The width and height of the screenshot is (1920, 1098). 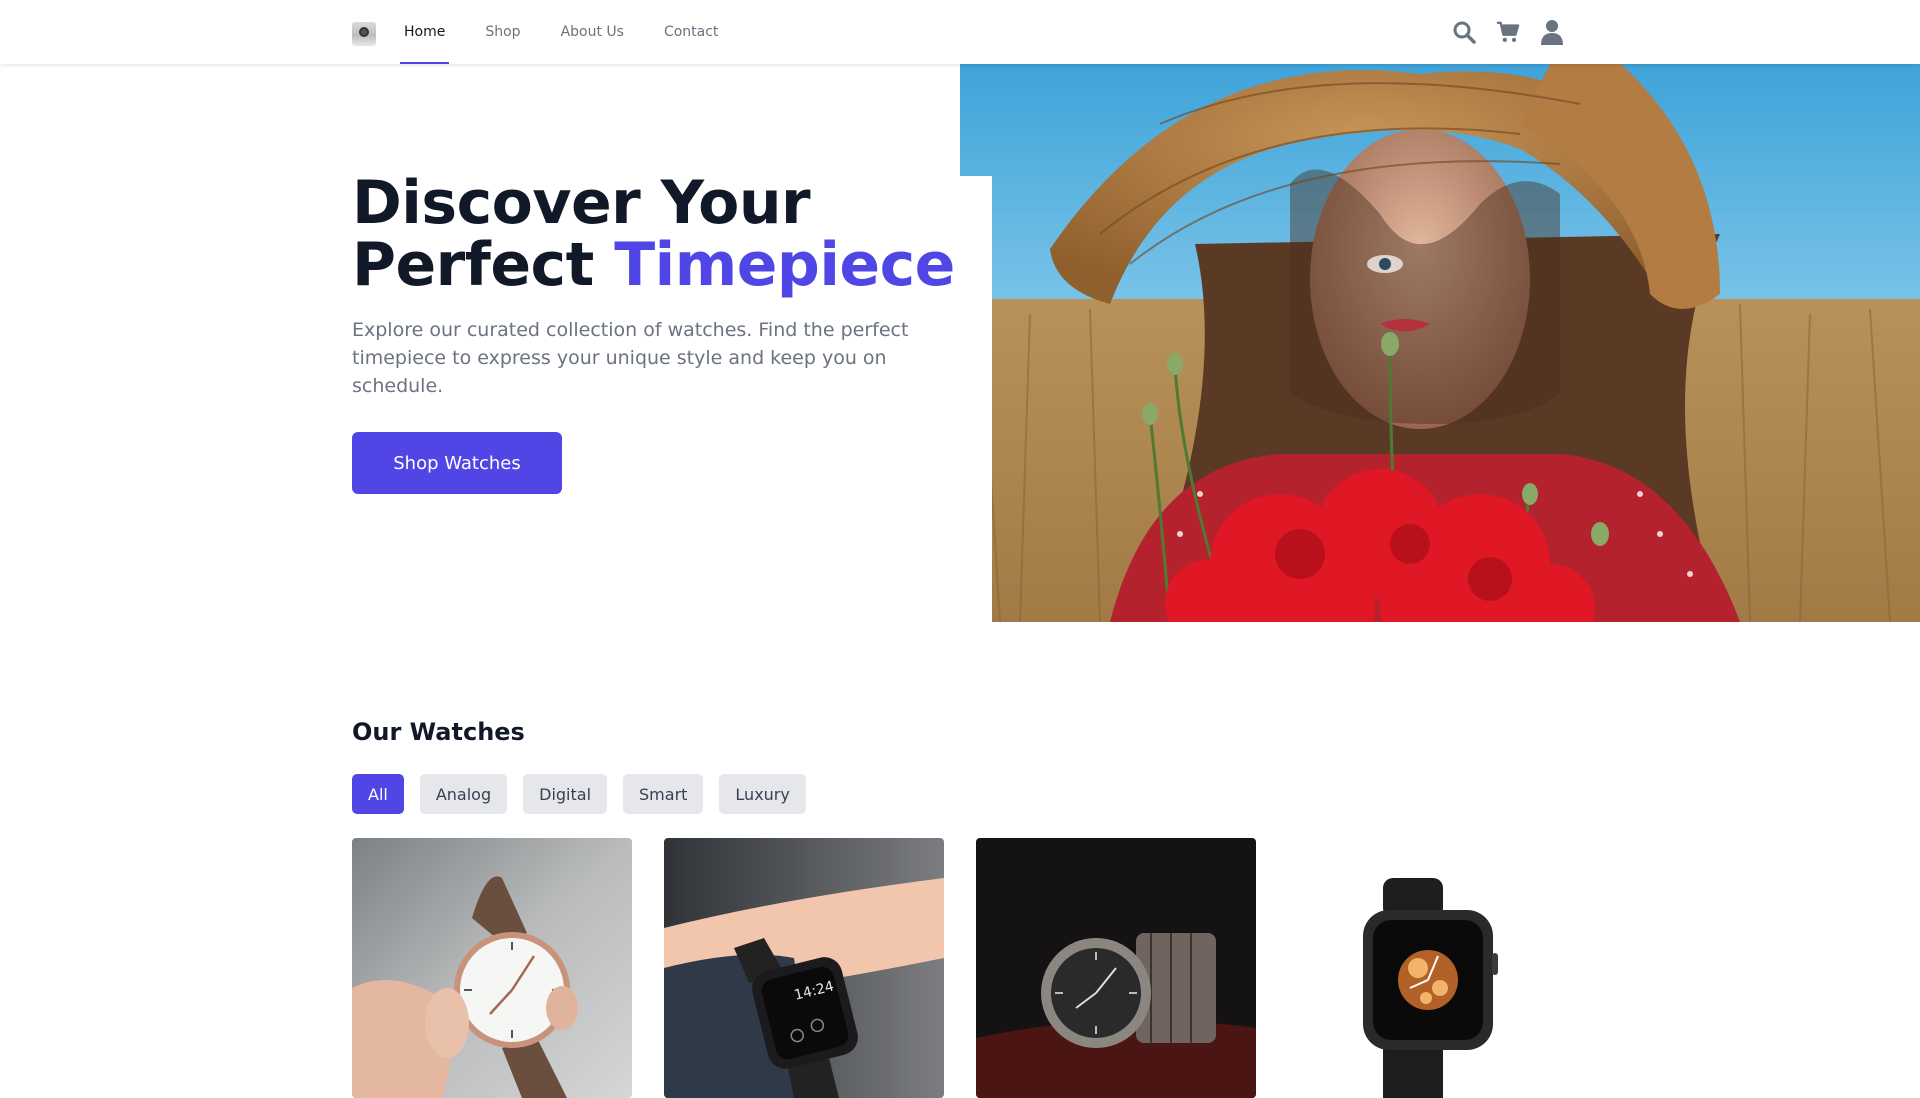 I want to click on filter-luxury: Luxury, so click(x=762, y=794).